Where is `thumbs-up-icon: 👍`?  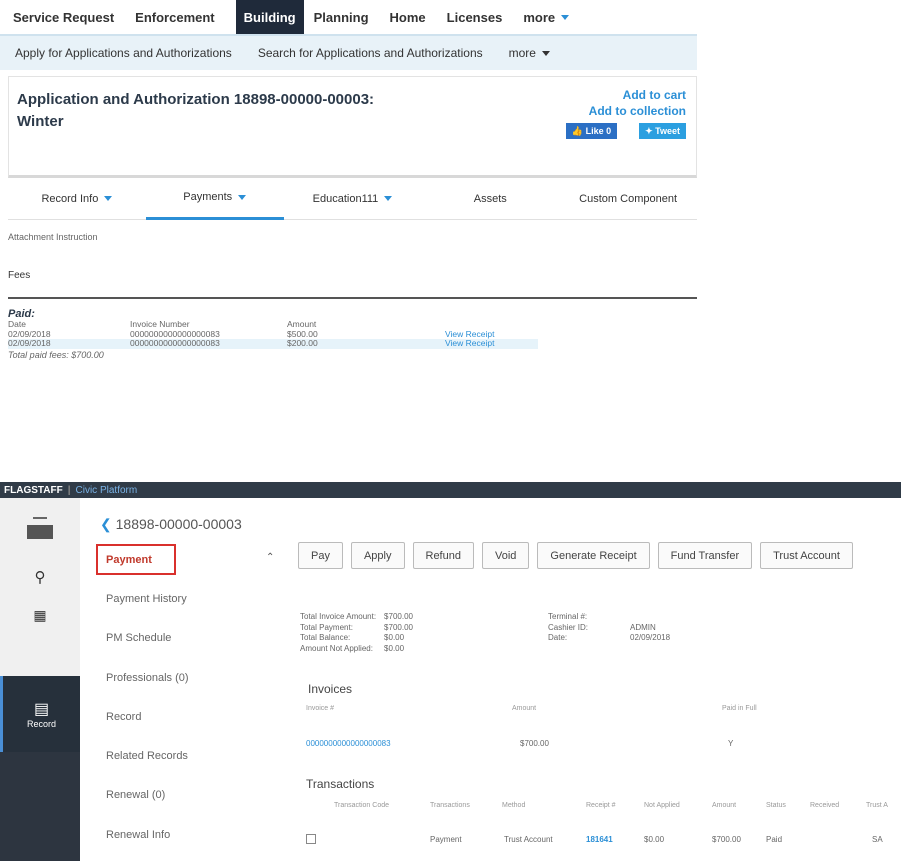 thumbs-up-icon: 👍 is located at coordinates (577, 130).